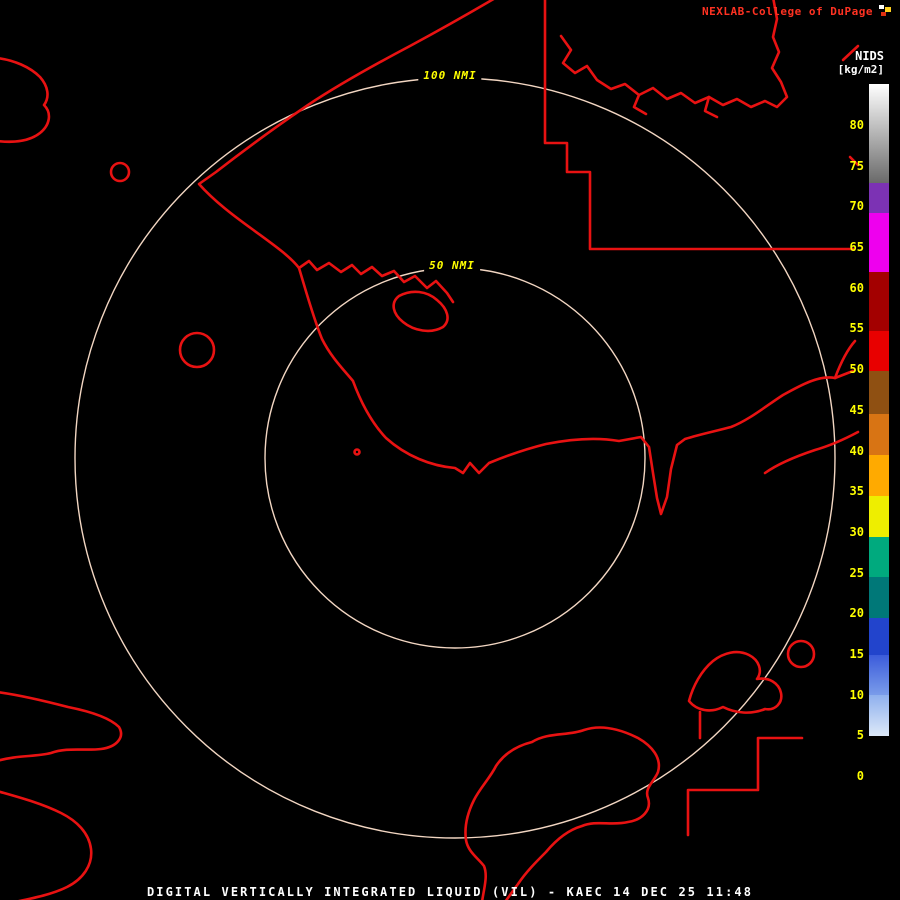 The width and height of the screenshot is (900, 900). I want to click on inner-ring-label: 50 NMI, so click(452, 265).